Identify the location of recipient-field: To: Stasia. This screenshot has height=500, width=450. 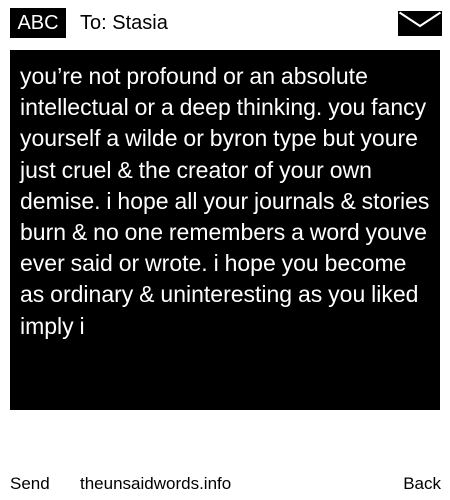
(124, 23).